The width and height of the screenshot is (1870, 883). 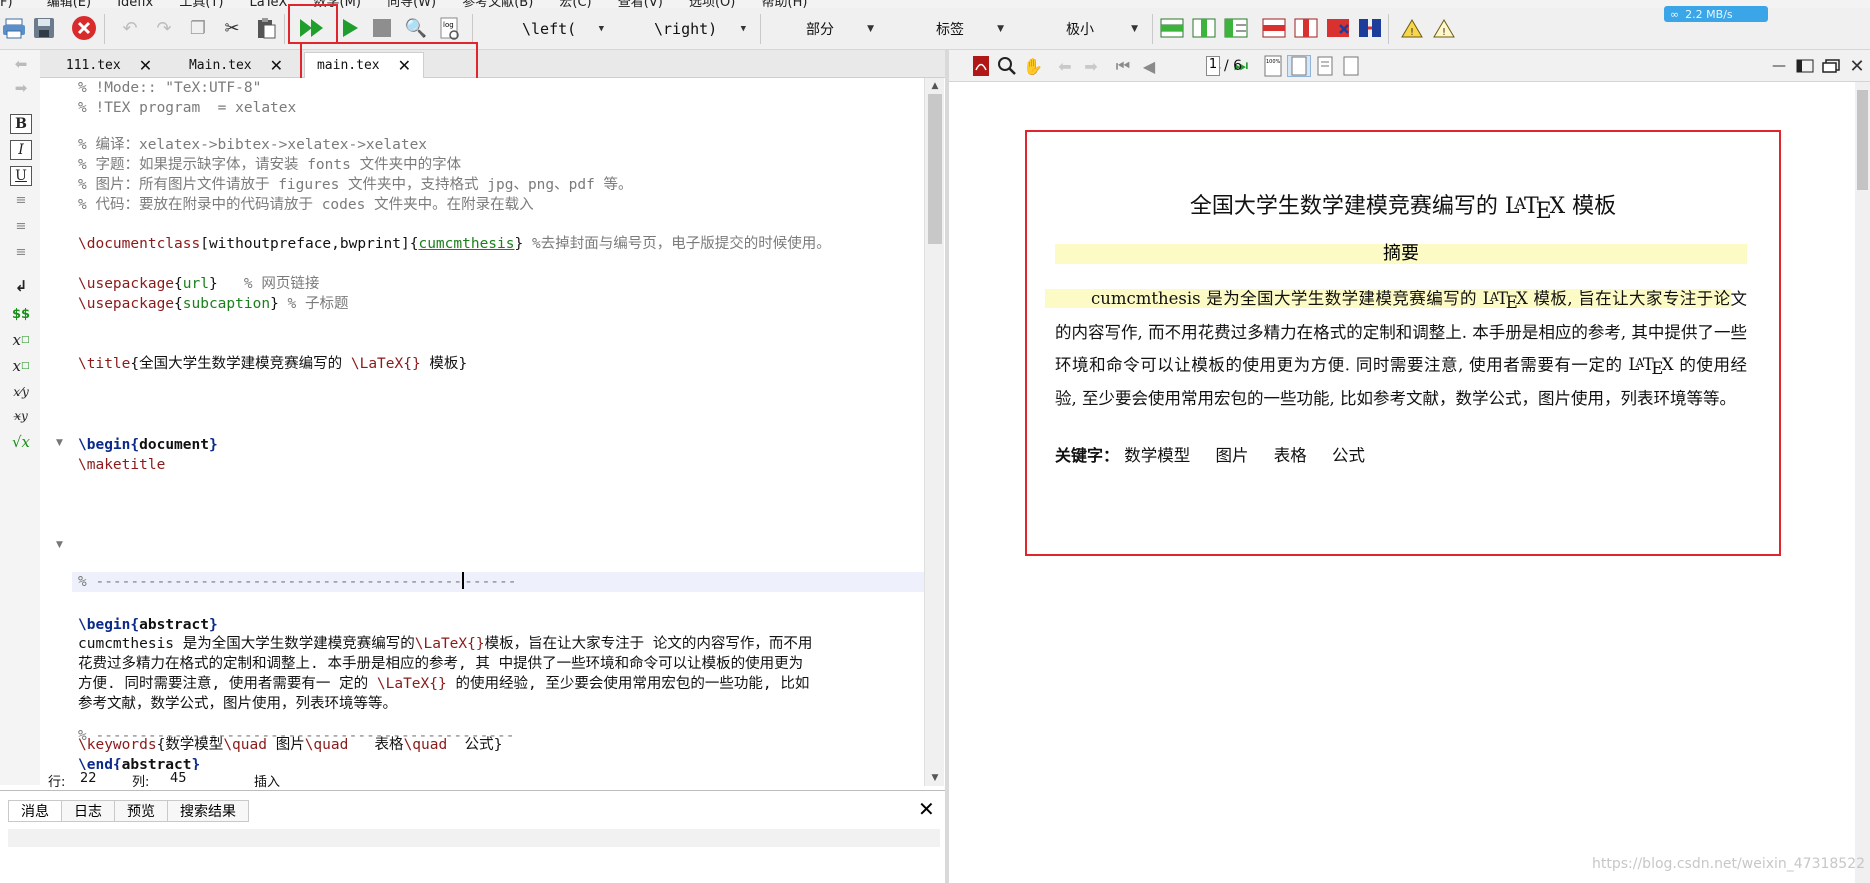 What do you see at coordinates (232, 28) in the screenshot?
I see `cut-icon: ✂` at bounding box center [232, 28].